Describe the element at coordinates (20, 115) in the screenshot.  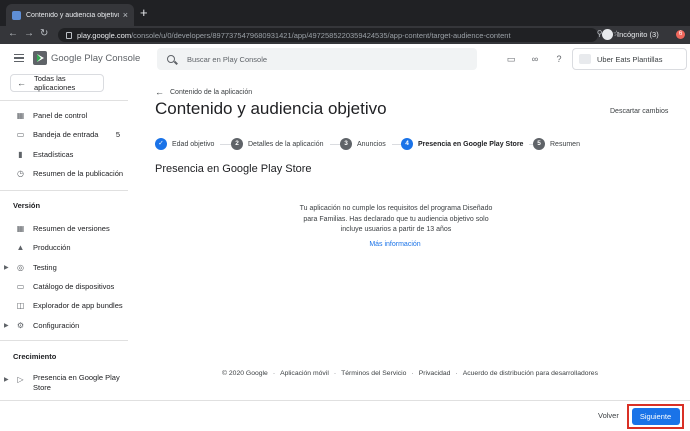
I see `dashboard-icon: ▦` at that location.